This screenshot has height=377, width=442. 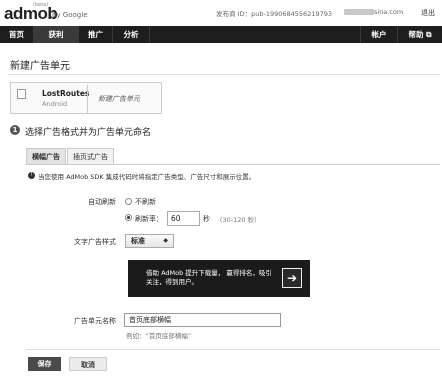 What do you see at coordinates (292, 278) in the screenshot?
I see `arrow-right-icon: ➔` at bounding box center [292, 278].